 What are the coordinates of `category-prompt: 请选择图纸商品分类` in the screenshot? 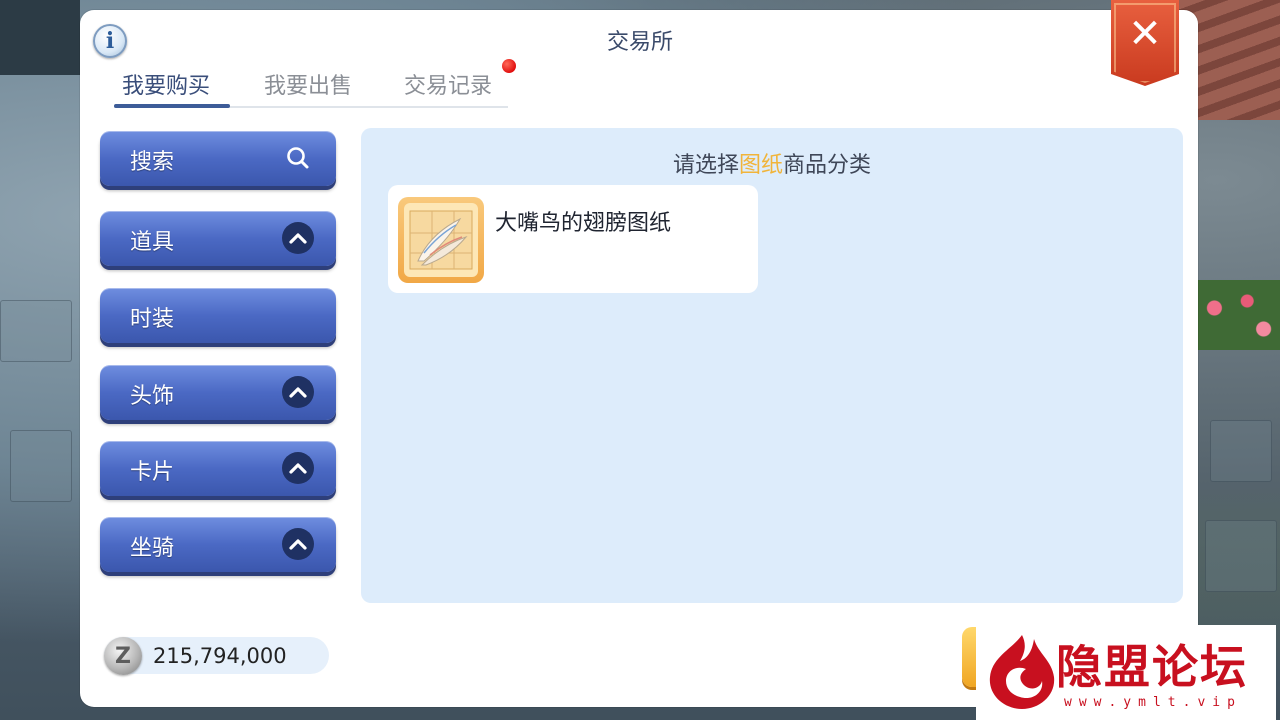 It's located at (772, 163).